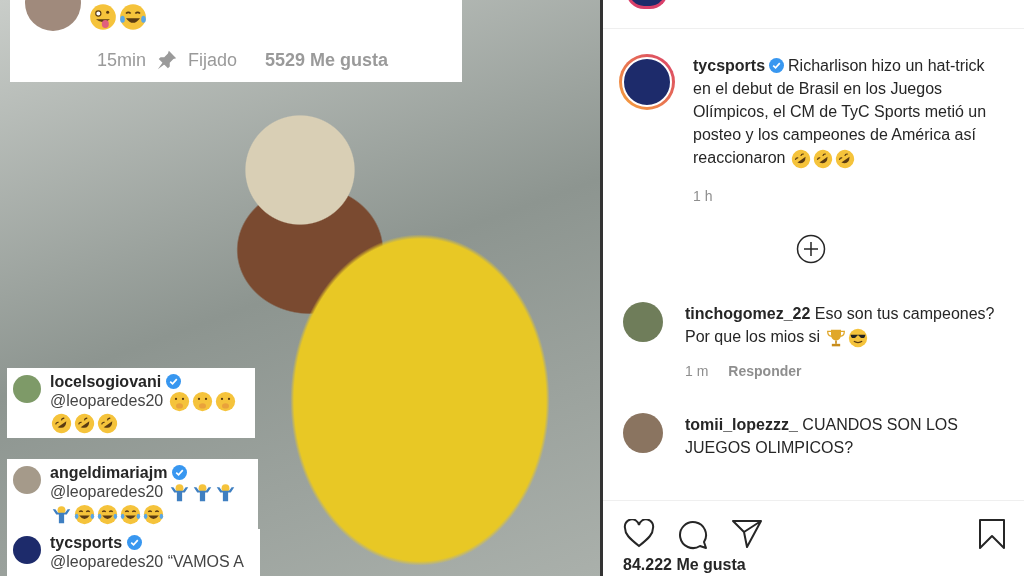  I want to click on load-more-comments-button, so click(810, 249).